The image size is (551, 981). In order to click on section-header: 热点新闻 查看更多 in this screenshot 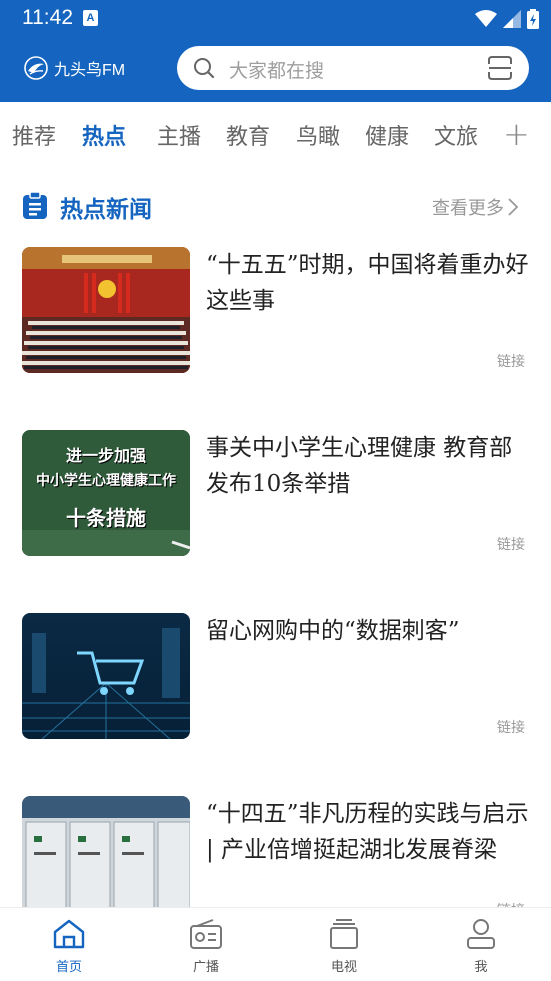, I will do `click(275, 206)`.